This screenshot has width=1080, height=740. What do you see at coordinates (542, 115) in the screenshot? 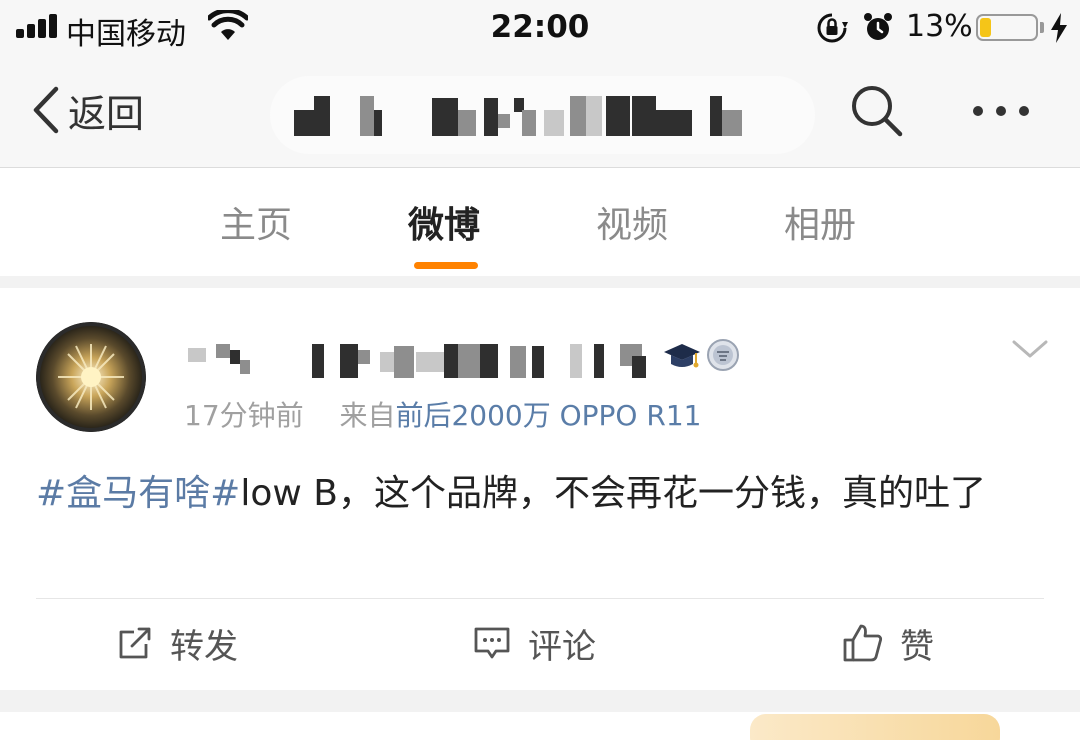
I see `profile-name-title-redacted` at bounding box center [542, 115].